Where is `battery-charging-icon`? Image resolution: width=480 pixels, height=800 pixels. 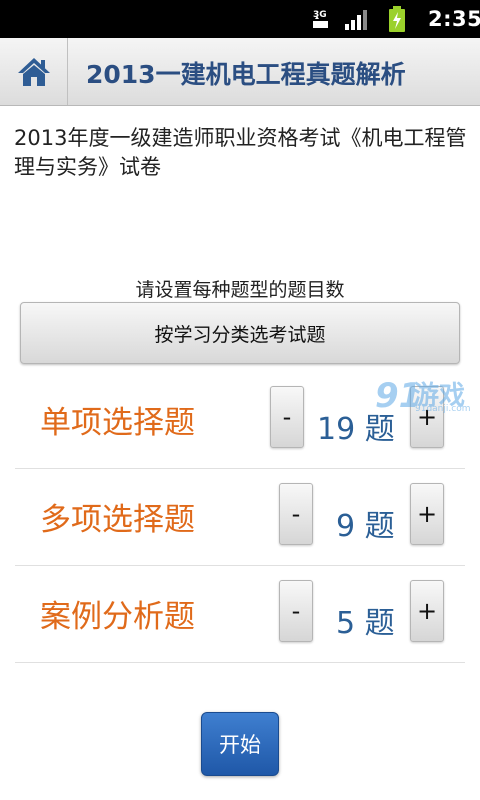
battery-charging-icon is located at coordinates (397, 19).